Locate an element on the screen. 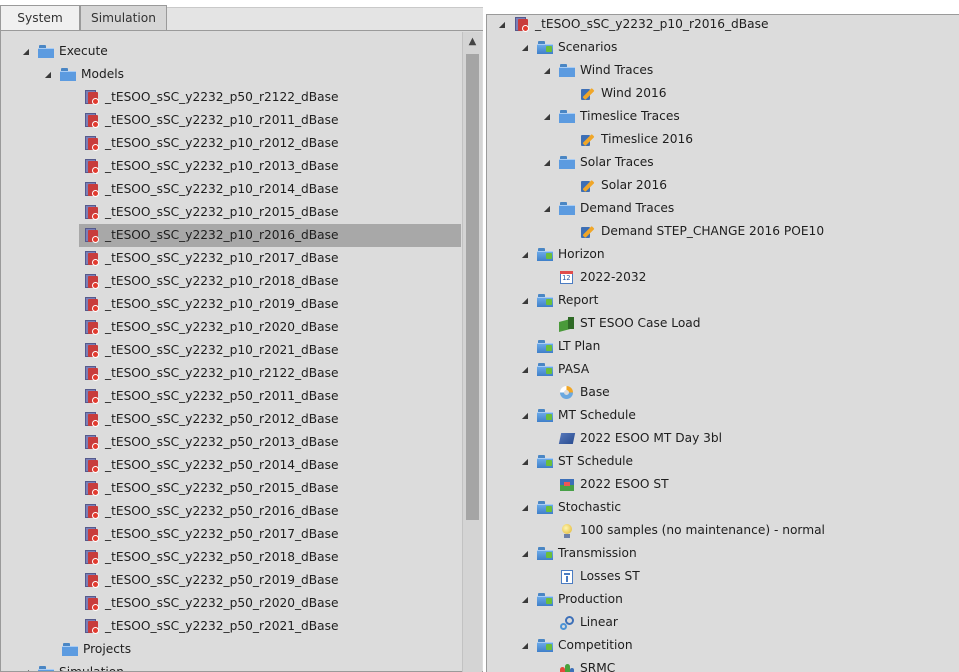 The image size is (959, 672). model-list-item: _tESOO_sSC_y2232_p50_r2014_dBase is located at coordinates (232, 465).